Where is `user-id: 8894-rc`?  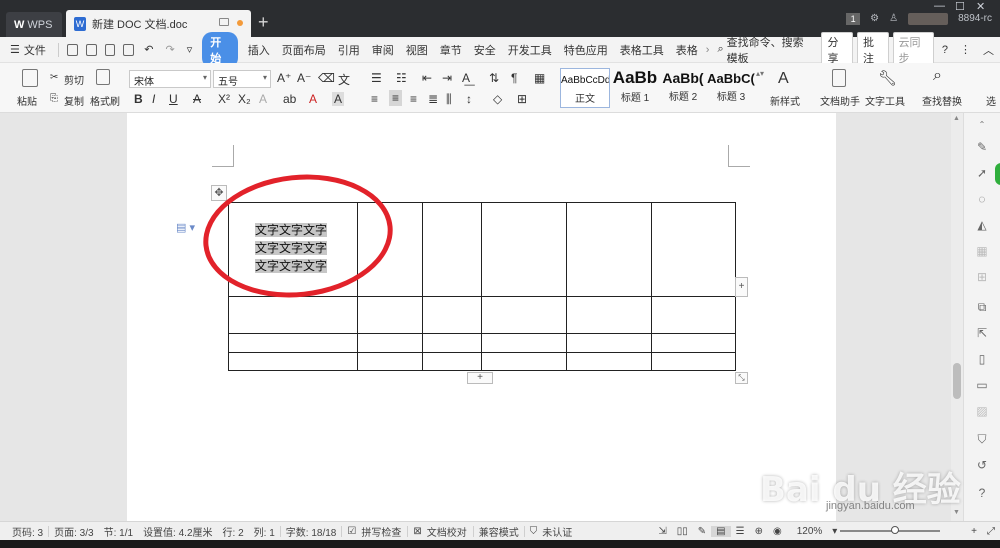
user-id: 8894-rc is located at coordinates (975, 18).